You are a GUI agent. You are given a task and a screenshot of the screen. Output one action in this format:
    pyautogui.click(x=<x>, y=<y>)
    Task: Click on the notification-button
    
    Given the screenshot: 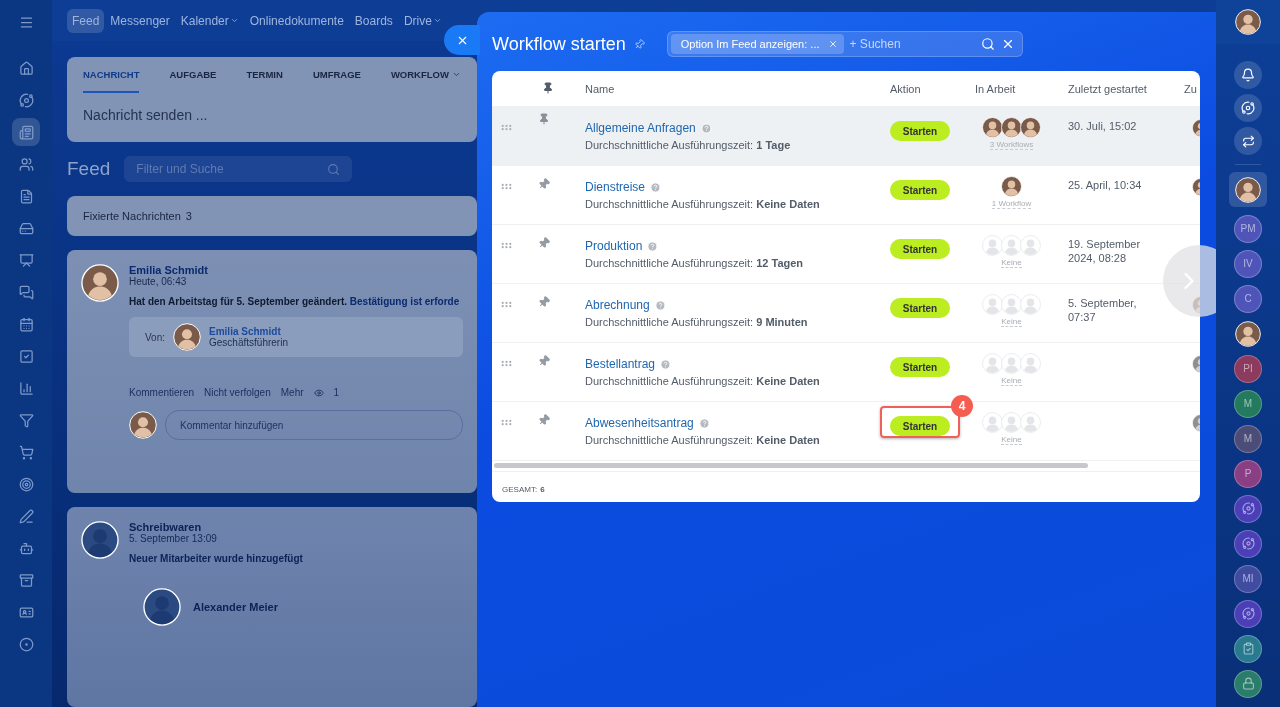 What is the action you would take?
    pyautogui.click(x=1248, y=75)
    